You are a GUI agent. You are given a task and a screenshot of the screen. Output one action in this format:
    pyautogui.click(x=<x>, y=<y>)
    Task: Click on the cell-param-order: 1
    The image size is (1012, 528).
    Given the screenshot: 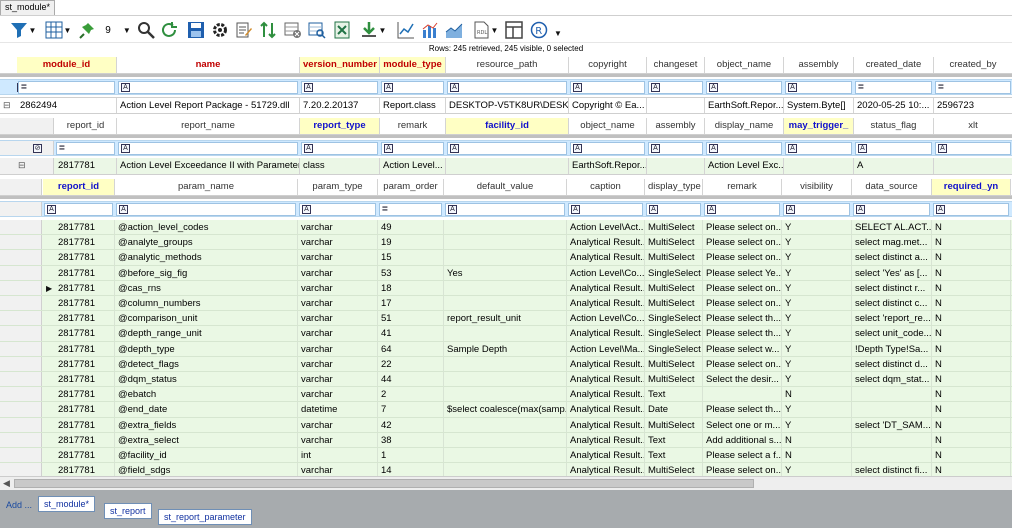 What is the action you would take?
    pyautogui.click(x=411, y=455)
    